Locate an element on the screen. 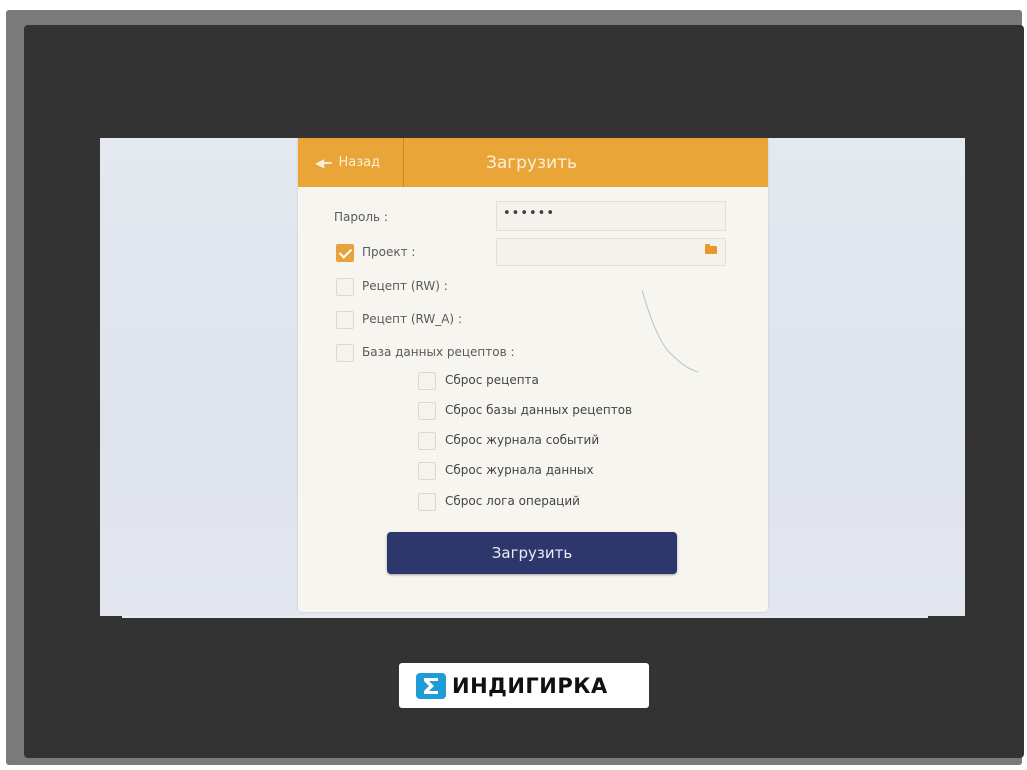 This screenshot has height=770, width=1027. reset-data-log-checkbox is located at coordinates (427, 471).